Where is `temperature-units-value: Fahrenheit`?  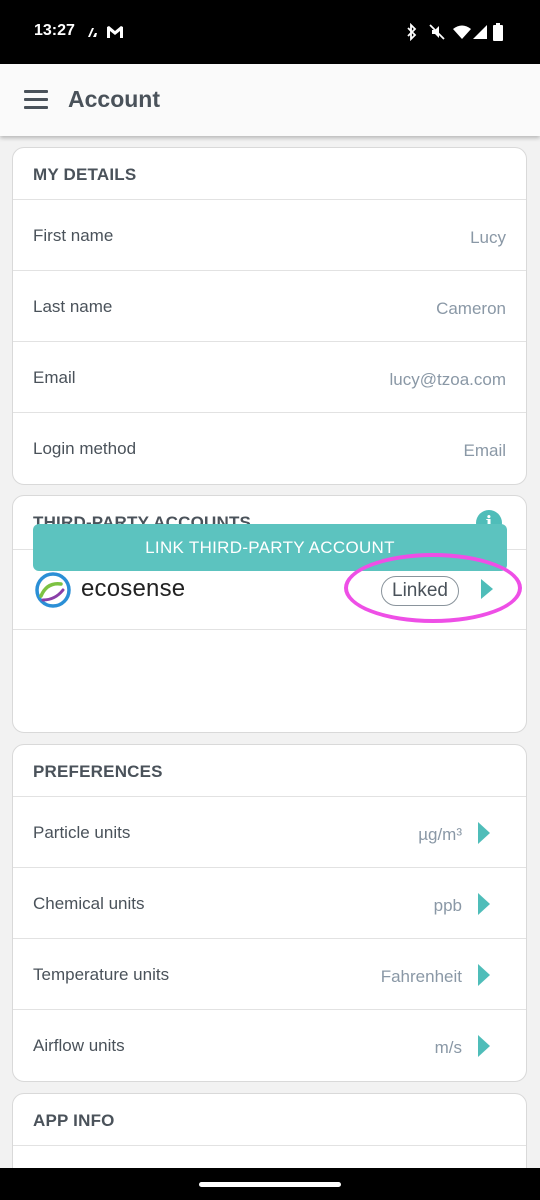 temperature-units-value: Fahrenheit is located at coordinates (421, 976).